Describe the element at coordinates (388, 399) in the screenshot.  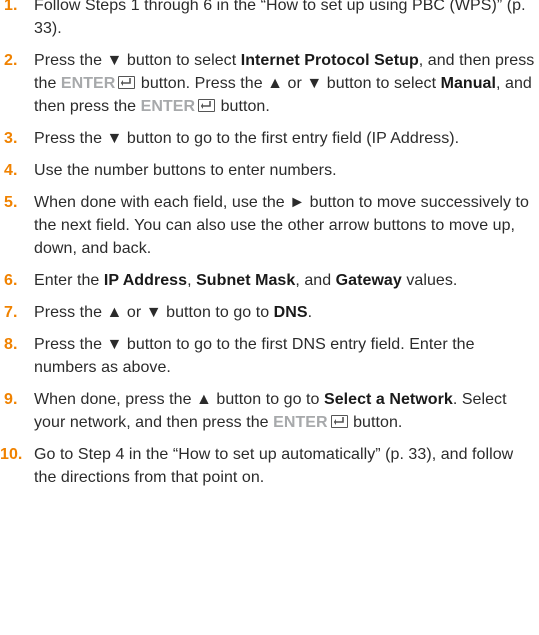
I see `menu-item-select-a-network: Select a Network` at that location.